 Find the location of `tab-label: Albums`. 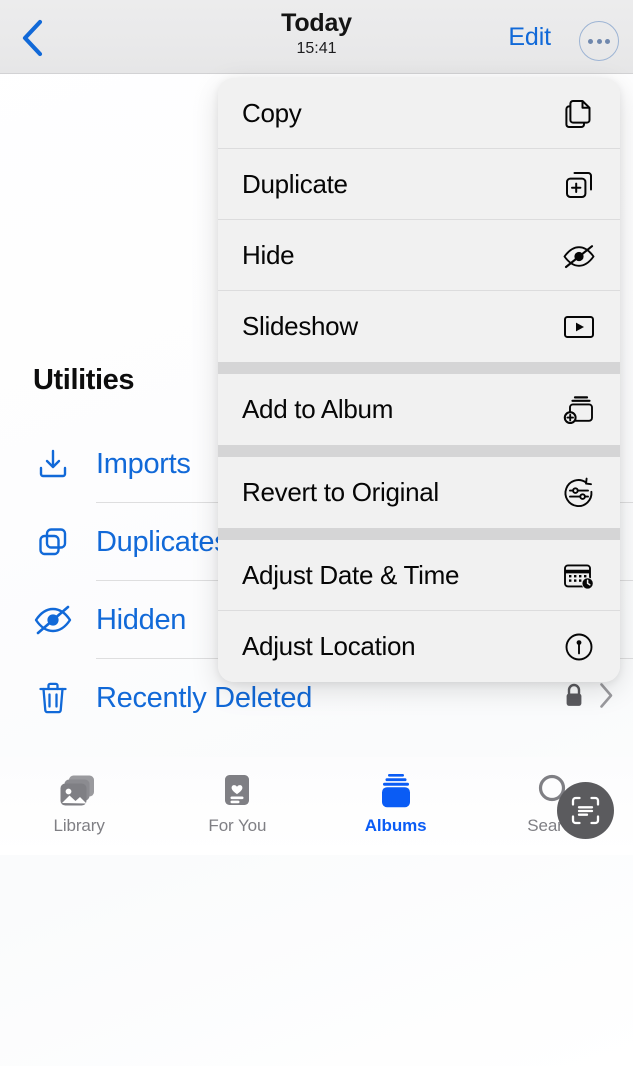

tab-label: Albums is located at coordinates (395, 825).